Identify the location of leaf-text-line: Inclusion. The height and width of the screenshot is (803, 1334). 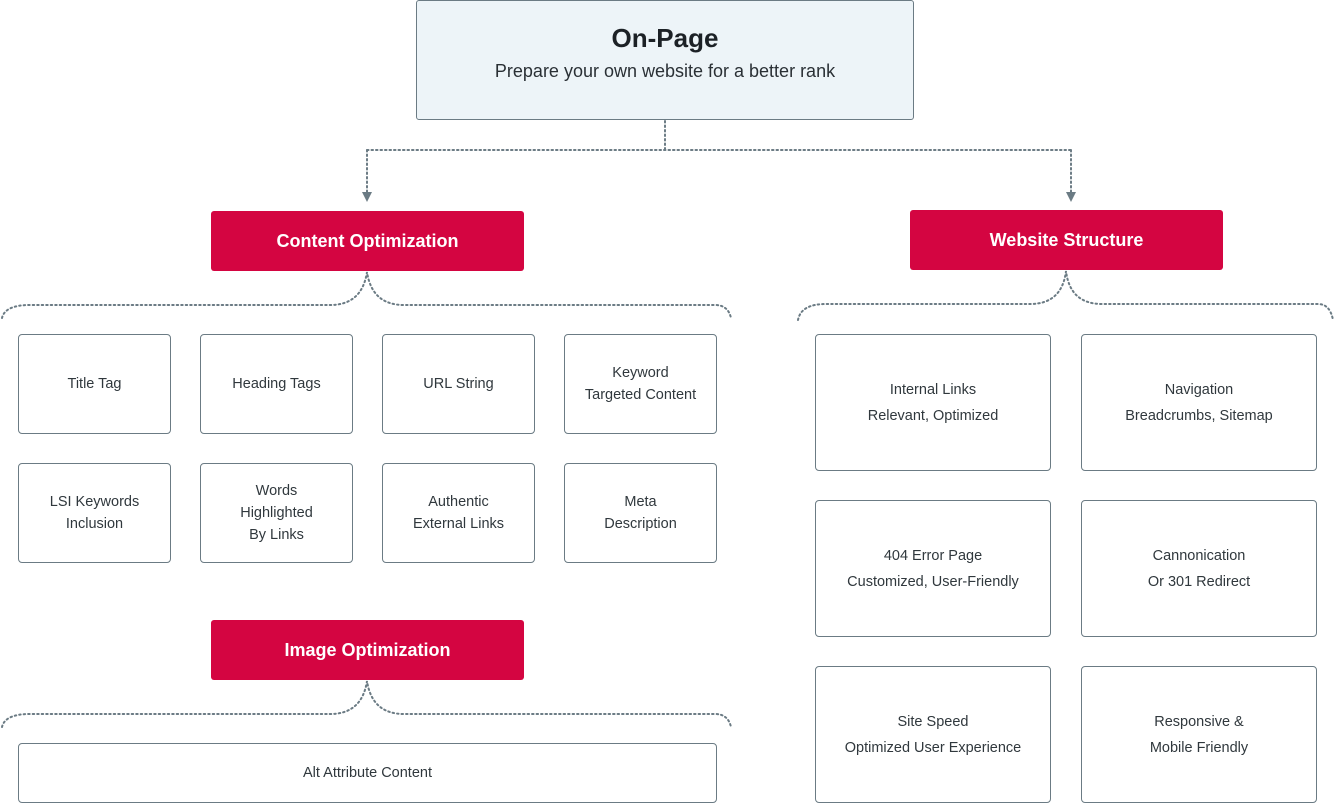
(94, 524).